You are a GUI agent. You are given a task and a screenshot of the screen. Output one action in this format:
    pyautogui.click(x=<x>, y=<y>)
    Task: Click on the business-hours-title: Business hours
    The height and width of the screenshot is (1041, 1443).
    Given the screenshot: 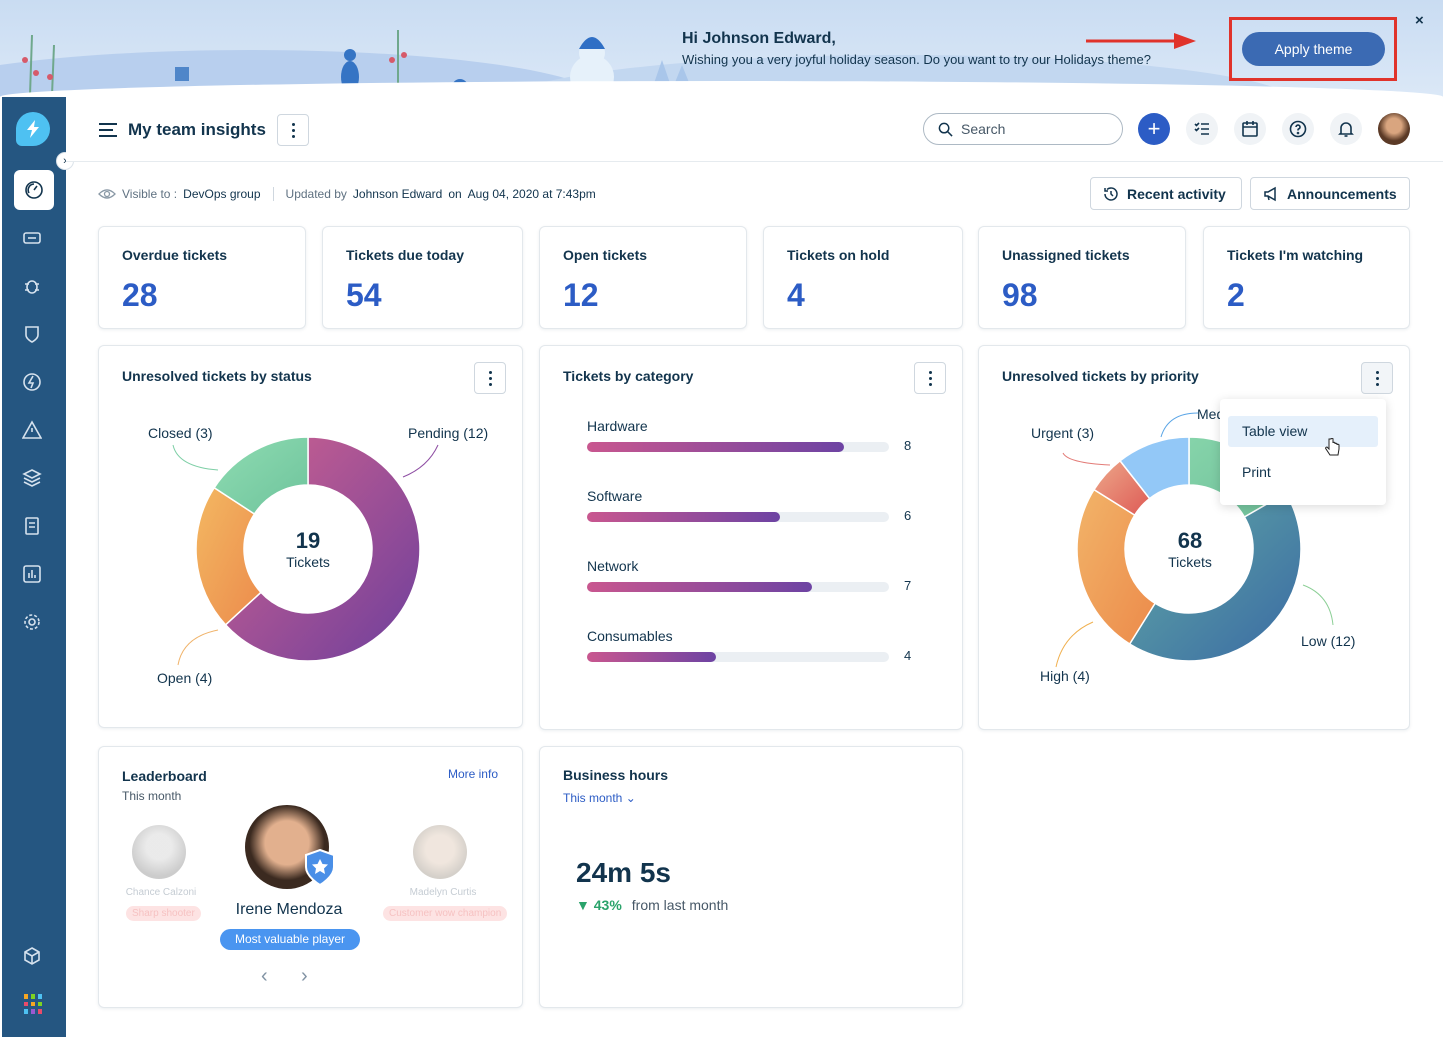 What is the action you would take?
    pyautogui.click(x=616, y=775)
    